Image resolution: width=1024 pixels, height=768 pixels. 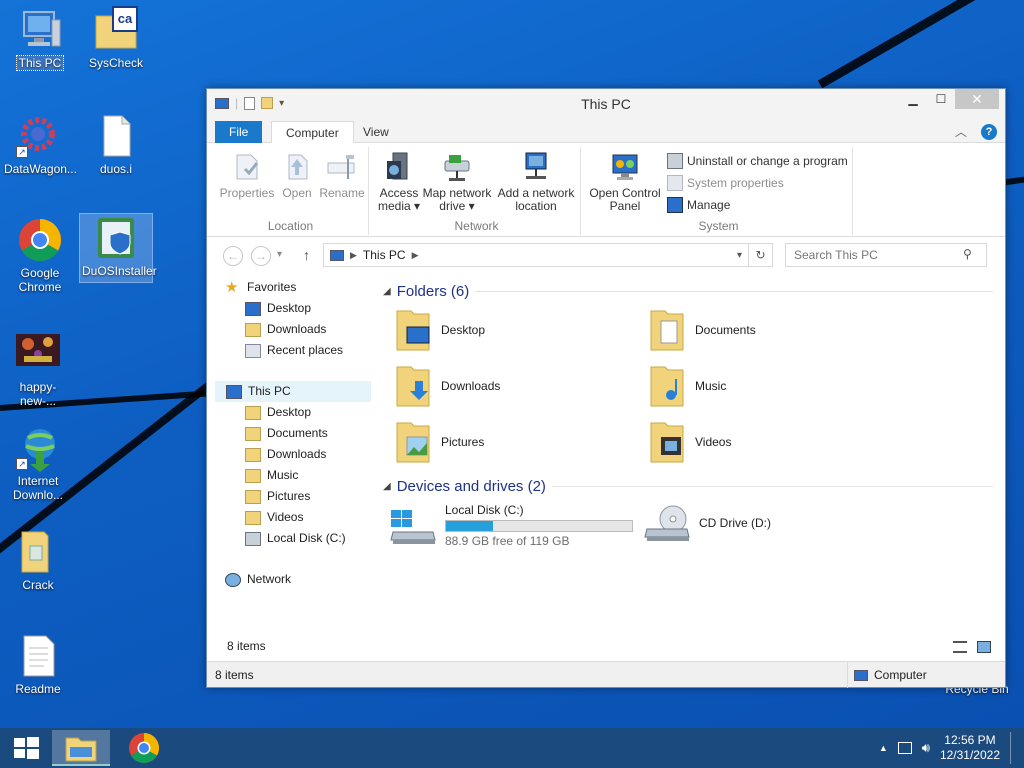 What do you see at coordinates (941, 99) in the screenshot?
I see `maximize-button: ☐` at bounding box center [941, 99].